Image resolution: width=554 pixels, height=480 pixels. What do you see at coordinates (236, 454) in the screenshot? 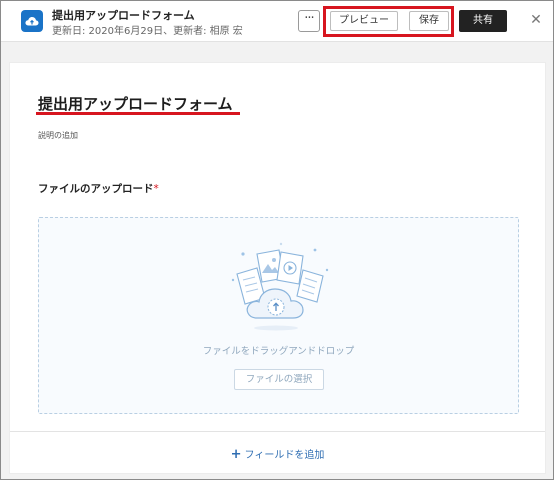
I see `plus-icon: +` at bounding box center [236, 454].